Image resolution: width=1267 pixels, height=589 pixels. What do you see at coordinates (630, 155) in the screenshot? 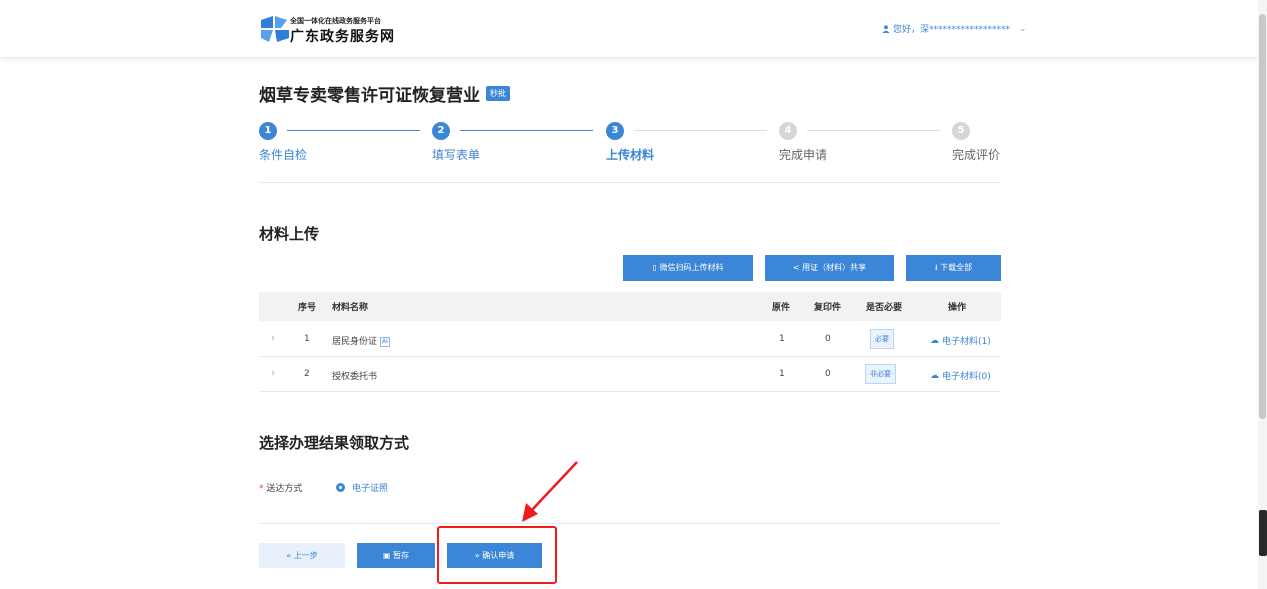
I see `step-3-label: 上传材料` at bounding box center [630, 155].